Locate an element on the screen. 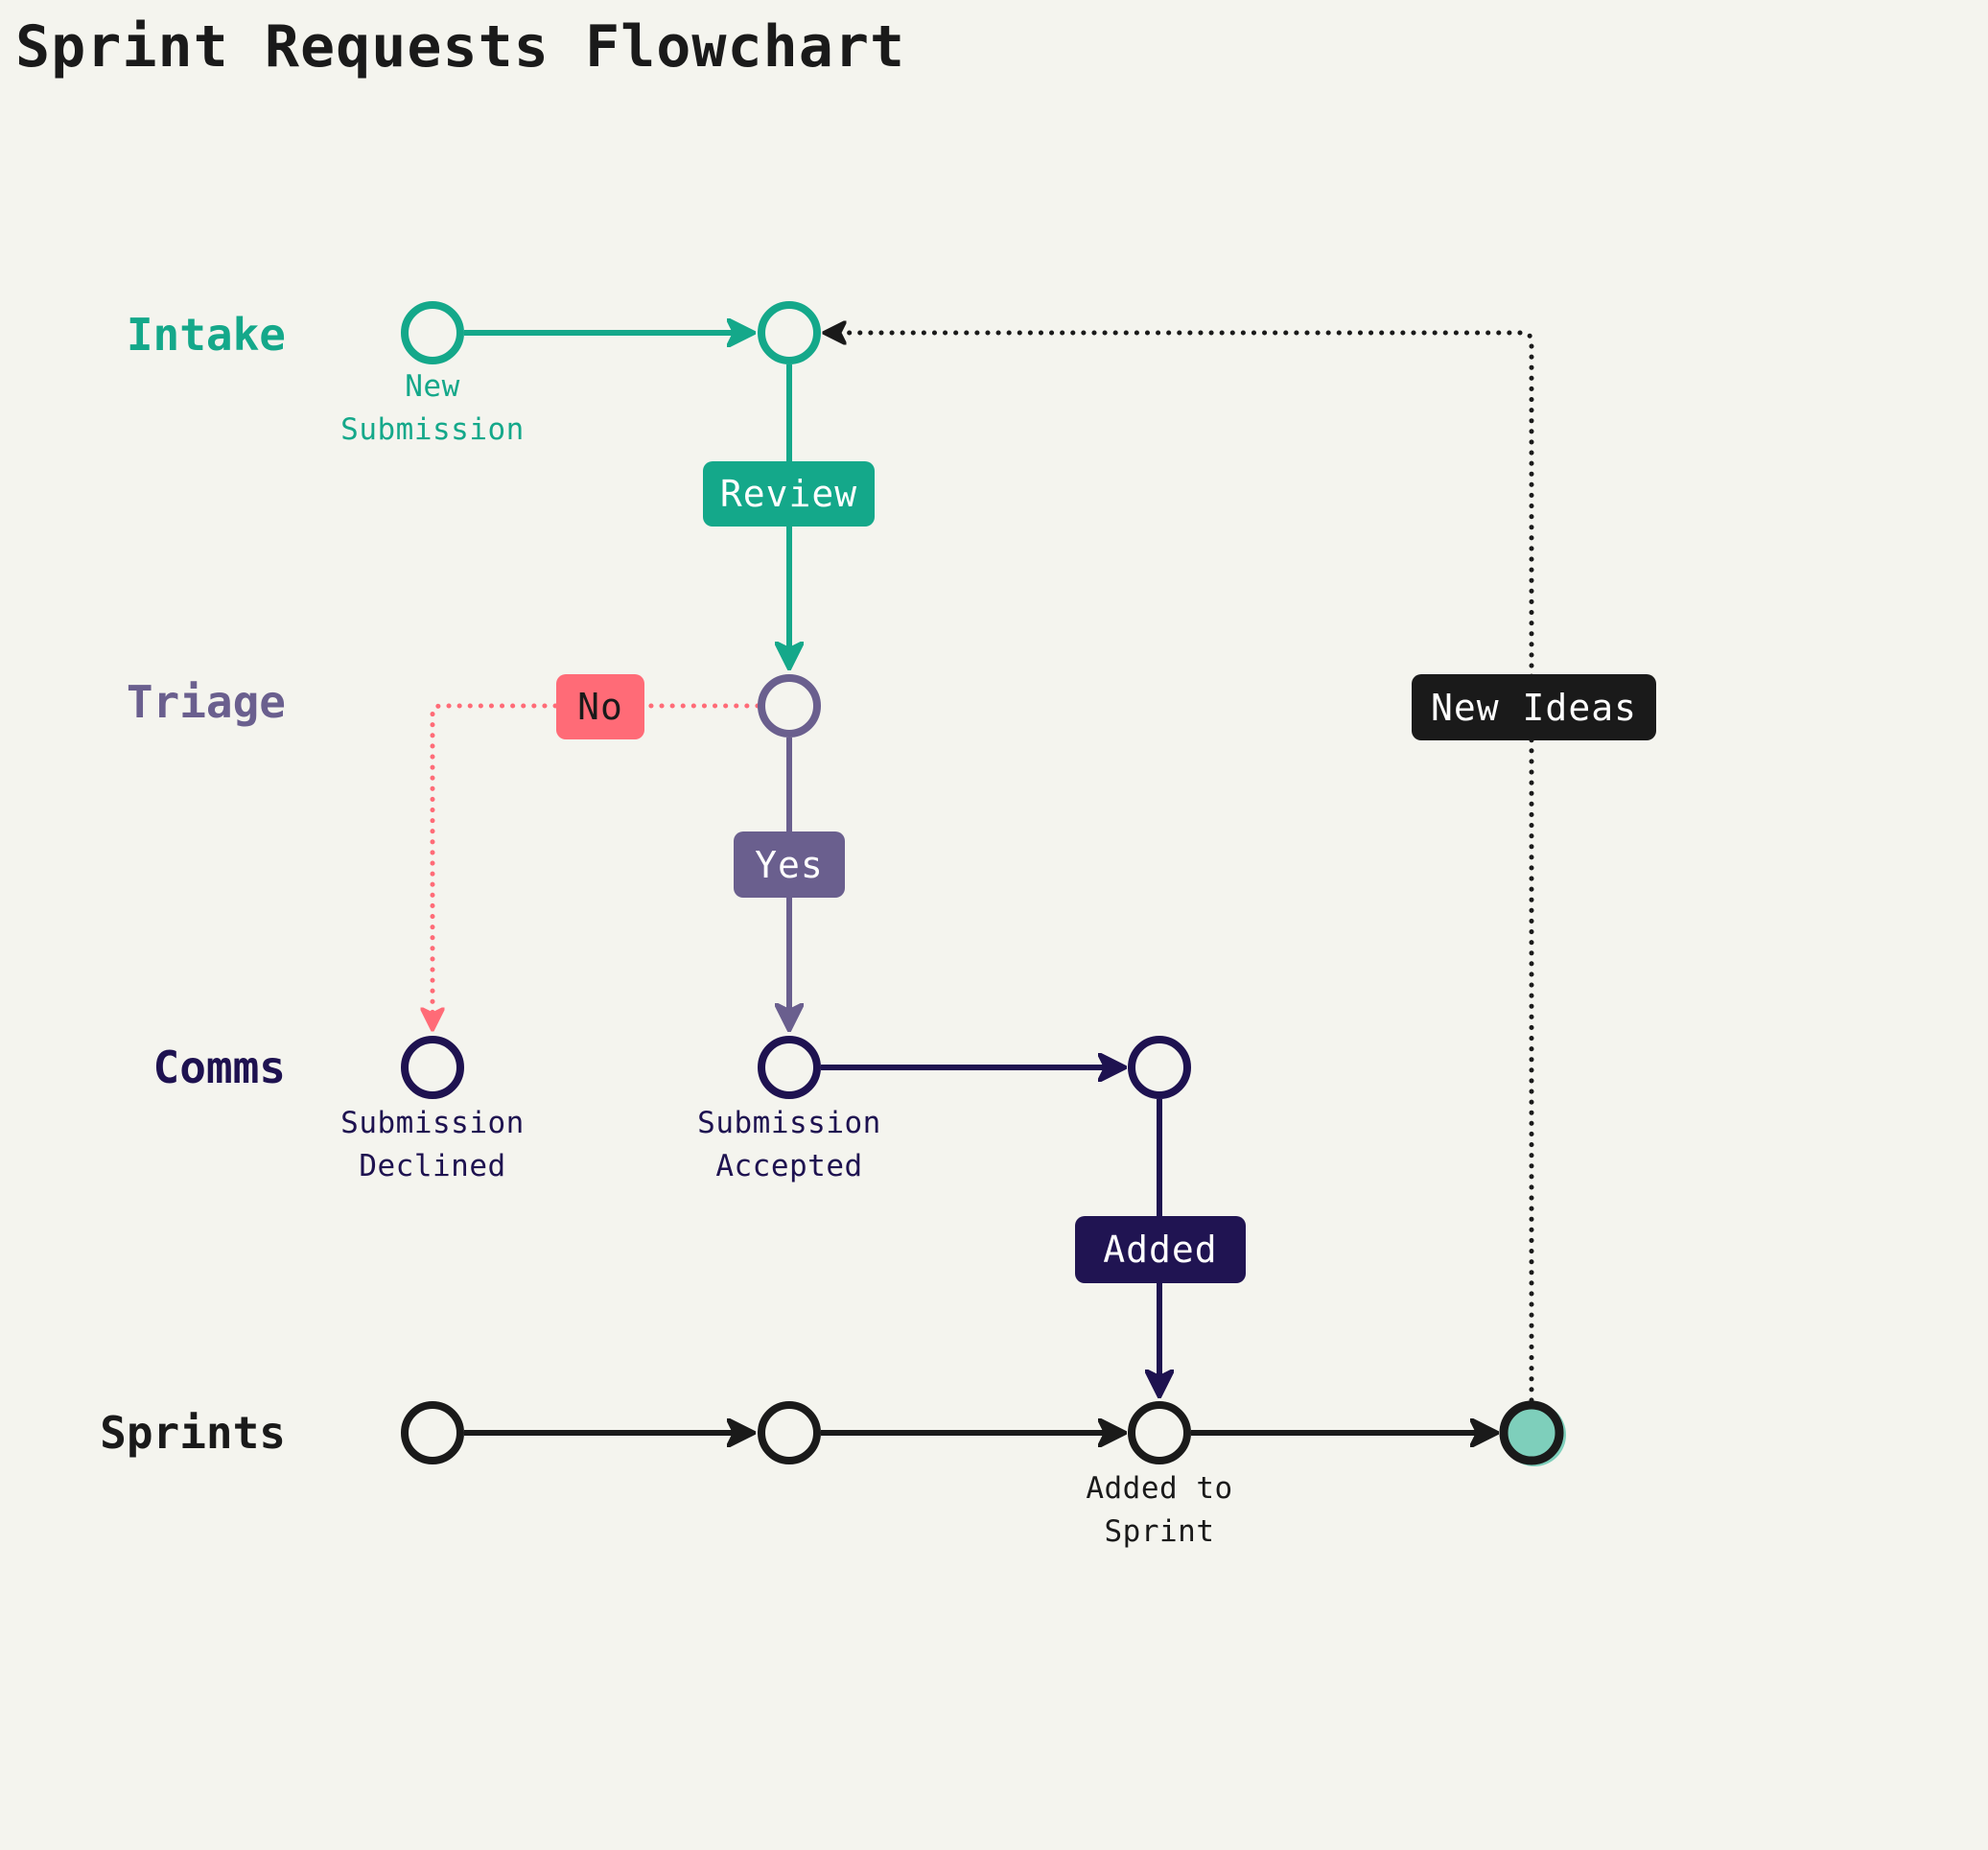  node-sprint-final is located at coordinates (1532, 1432).